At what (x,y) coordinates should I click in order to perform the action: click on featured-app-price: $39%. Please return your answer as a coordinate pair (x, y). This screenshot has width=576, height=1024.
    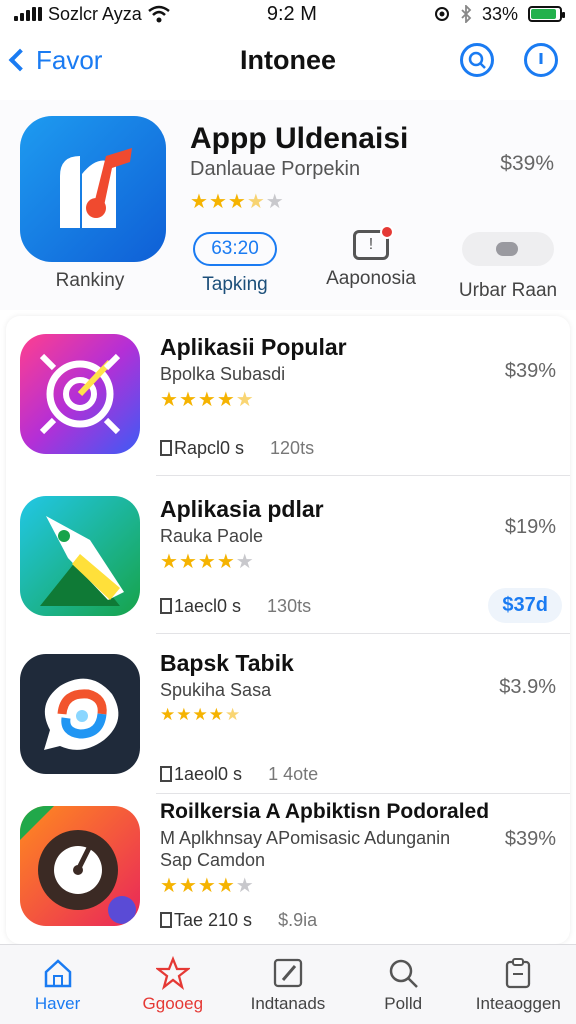
    Looking at the image, I should click on (527, 163).